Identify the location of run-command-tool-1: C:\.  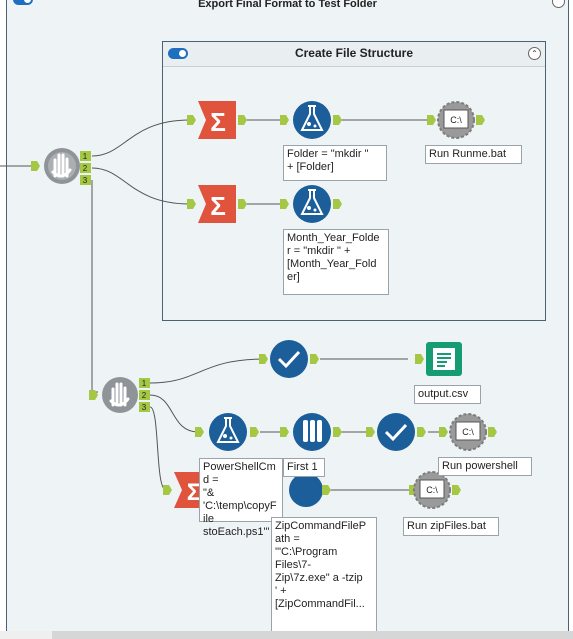
(456, 120).